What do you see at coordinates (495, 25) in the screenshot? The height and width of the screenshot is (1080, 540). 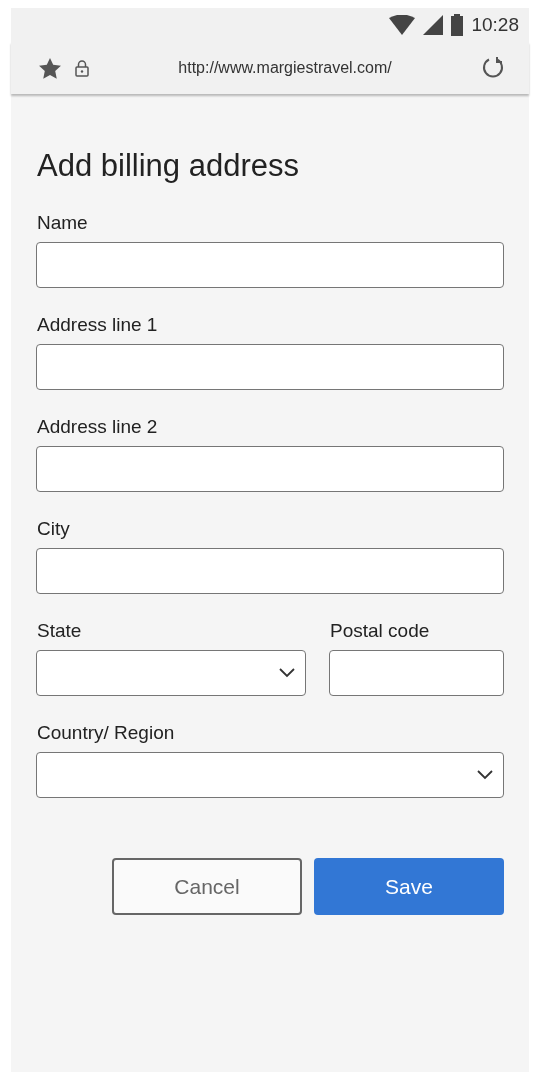 I see `status-time: 10:28` at bounding box center [495, 25].